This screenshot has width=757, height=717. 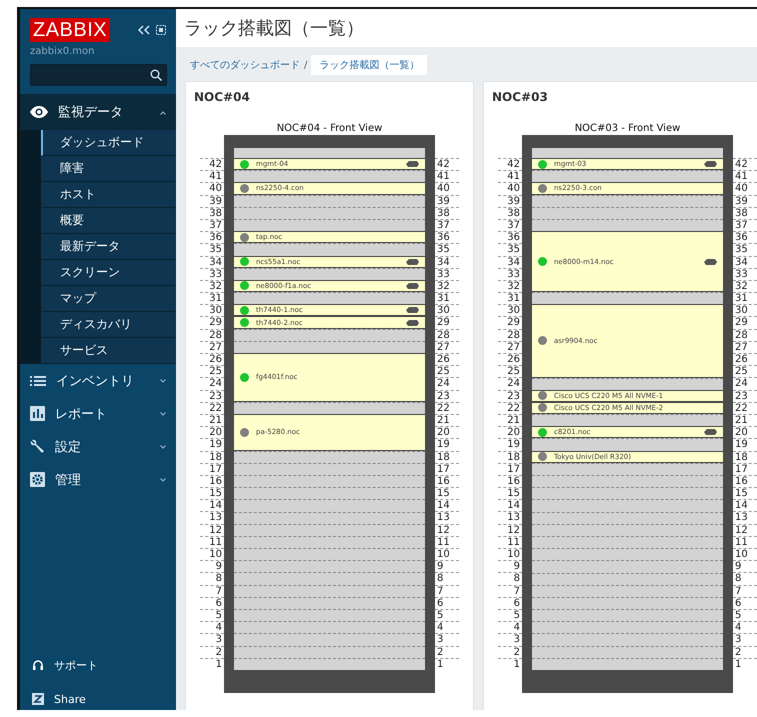 I want to click on footer-link: サポート, so click(x=98, y=665).